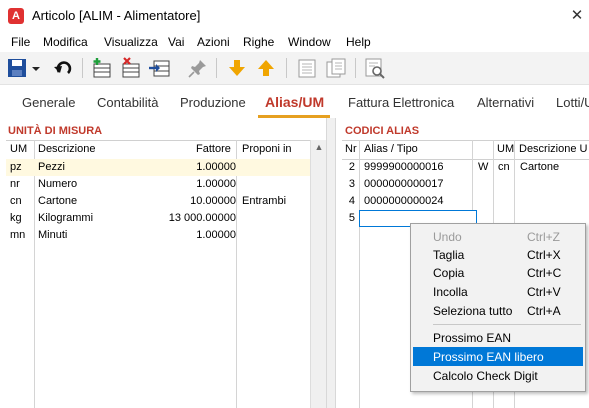 This screenshot has height=408, width=589. I want to click on column-header-alias-tipo: Alias / Tipo, so click(391, 149).